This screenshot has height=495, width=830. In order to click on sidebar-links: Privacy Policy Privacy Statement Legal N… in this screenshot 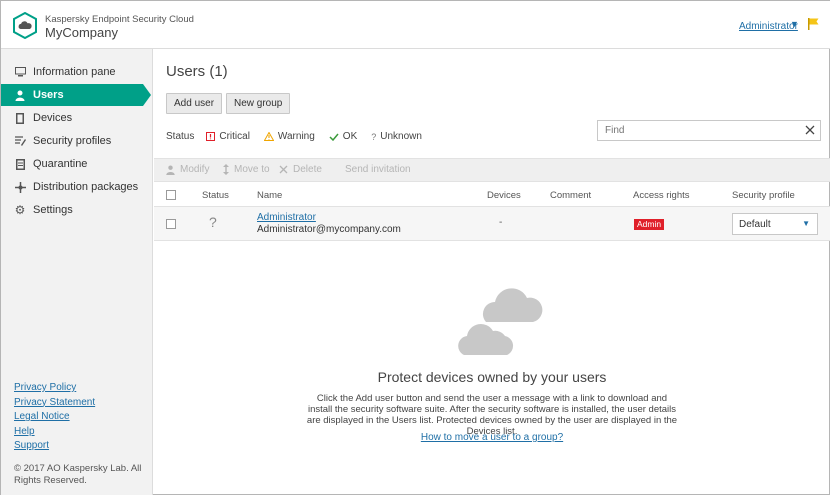, I will do `click(54, 417)`.